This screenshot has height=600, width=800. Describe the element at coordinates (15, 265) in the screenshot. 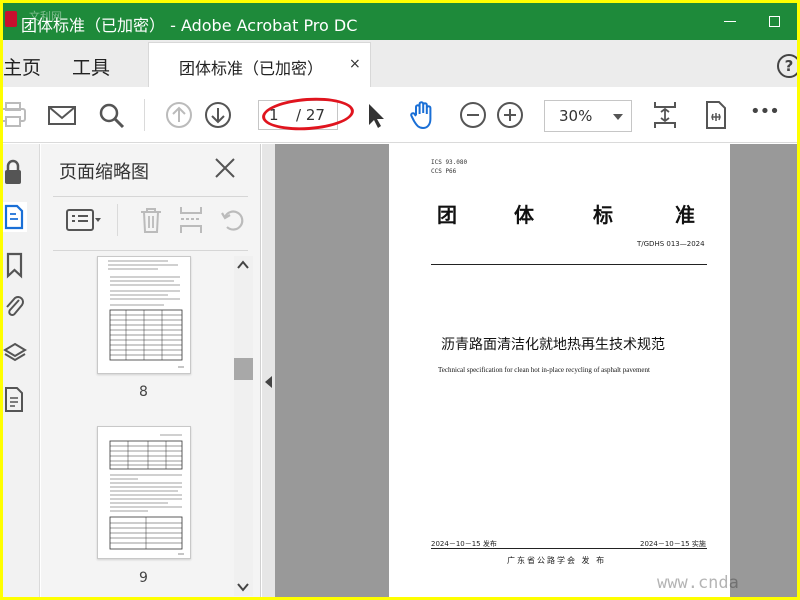

I see `bookmark-icon` at that location.